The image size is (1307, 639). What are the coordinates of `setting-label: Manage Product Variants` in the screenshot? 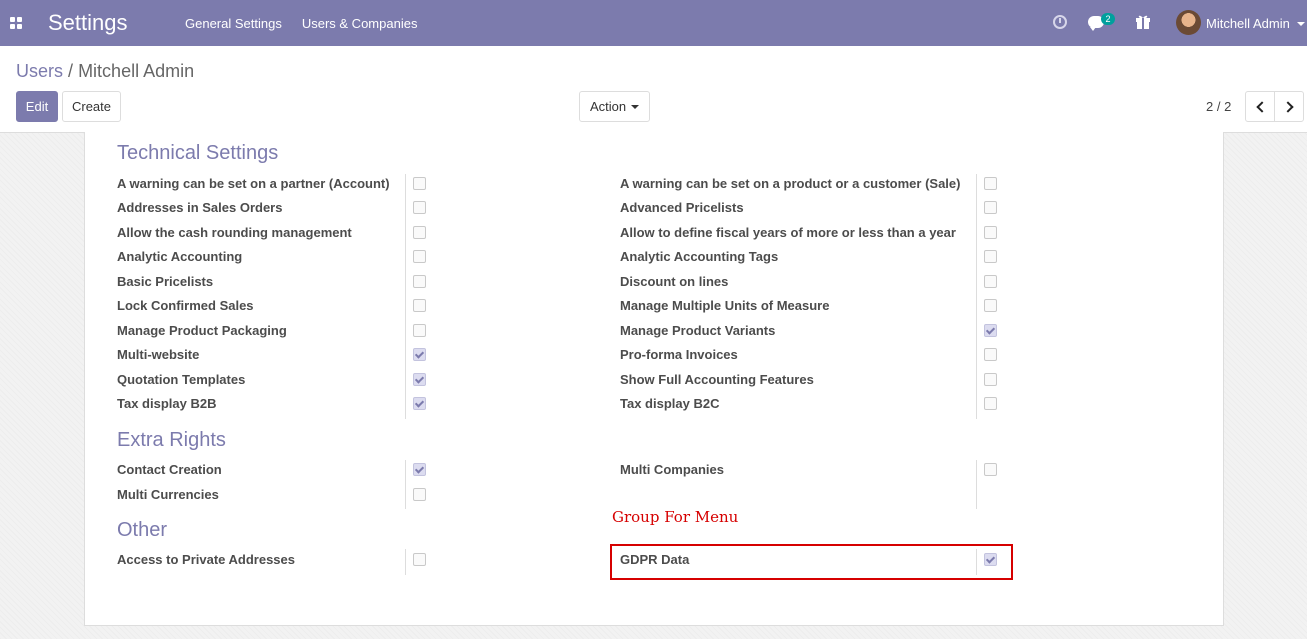 It's located at (698, 330).